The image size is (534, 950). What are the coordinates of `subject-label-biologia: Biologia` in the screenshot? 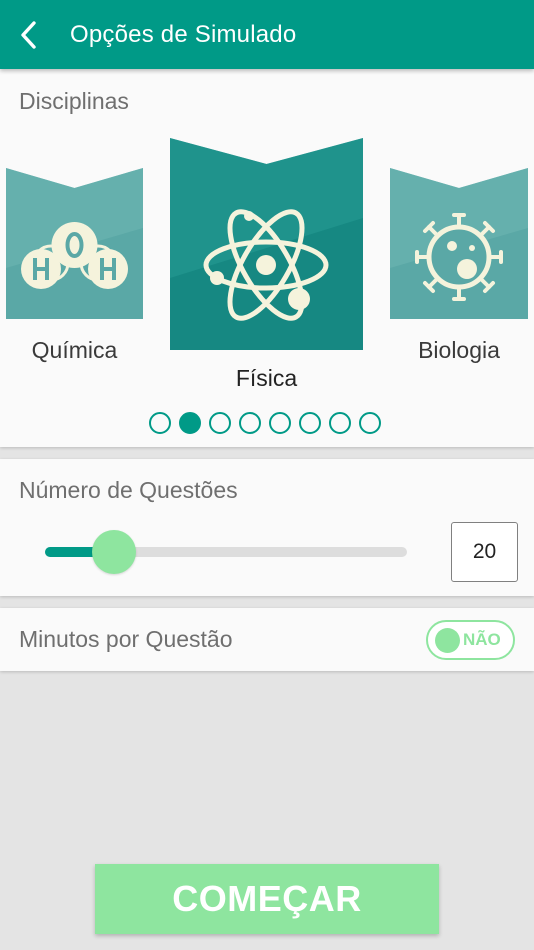 It's located at (459, 350).